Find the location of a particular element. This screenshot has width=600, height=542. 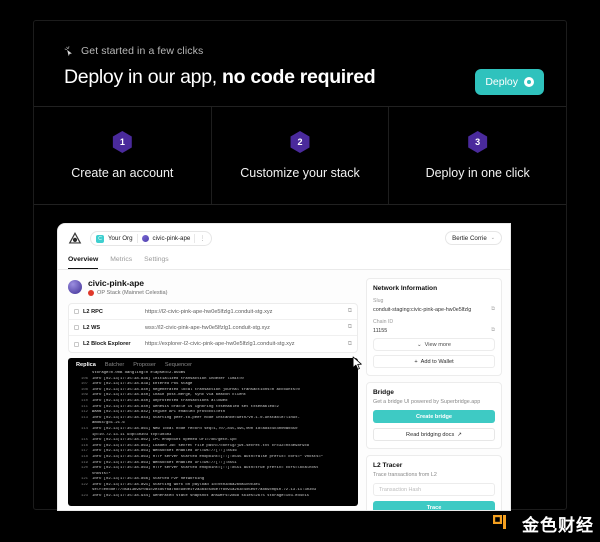

project-avatar is located at coordinates (75, 287).